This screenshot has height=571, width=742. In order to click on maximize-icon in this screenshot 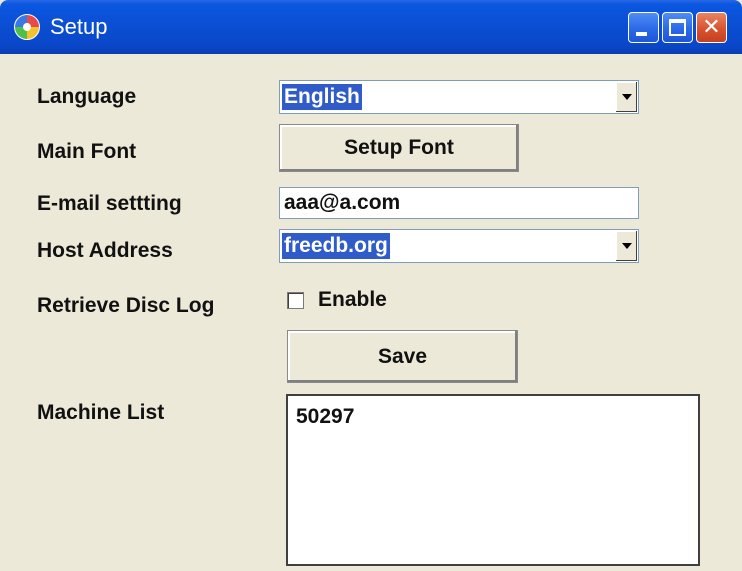, I will do `click(677, 27)`.